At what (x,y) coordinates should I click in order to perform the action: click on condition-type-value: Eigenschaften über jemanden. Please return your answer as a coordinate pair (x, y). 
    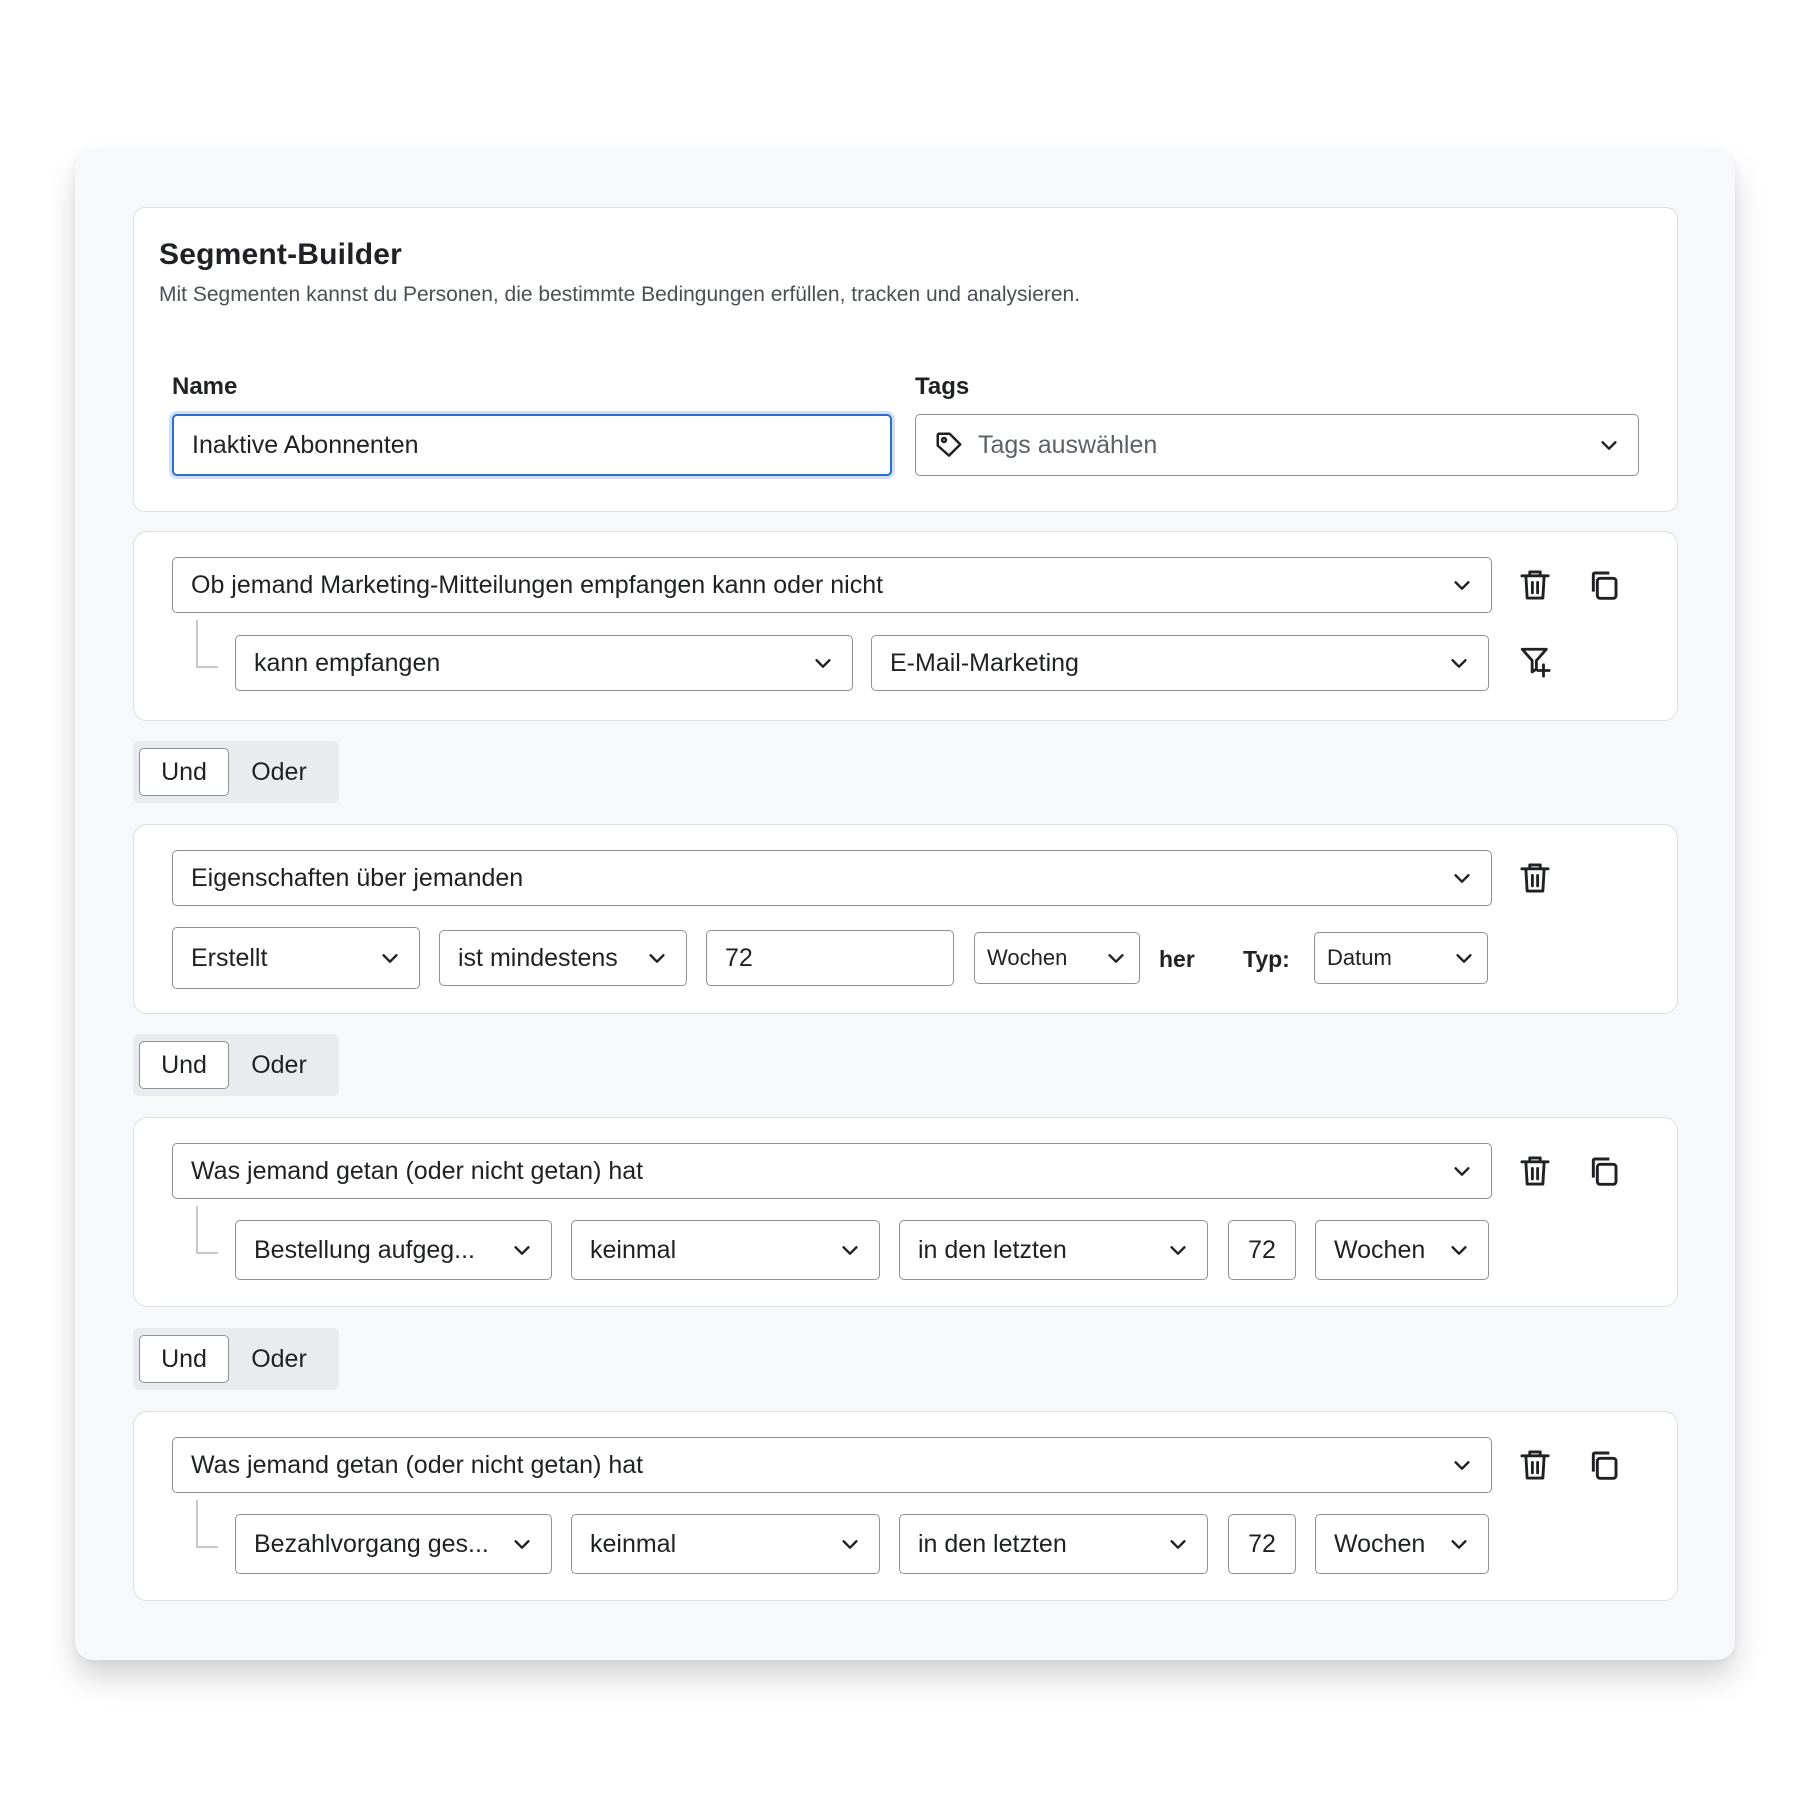
    Looking at the image, I should click on (357, 877).